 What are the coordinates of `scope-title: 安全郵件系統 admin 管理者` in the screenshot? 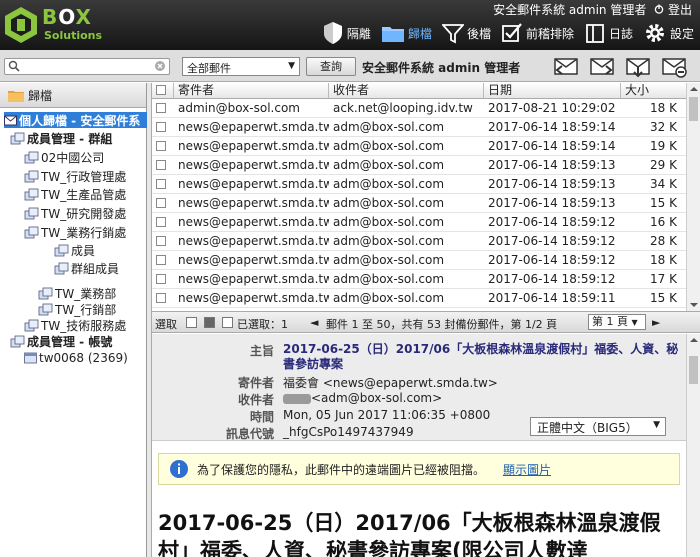 It's located at (441, 68).